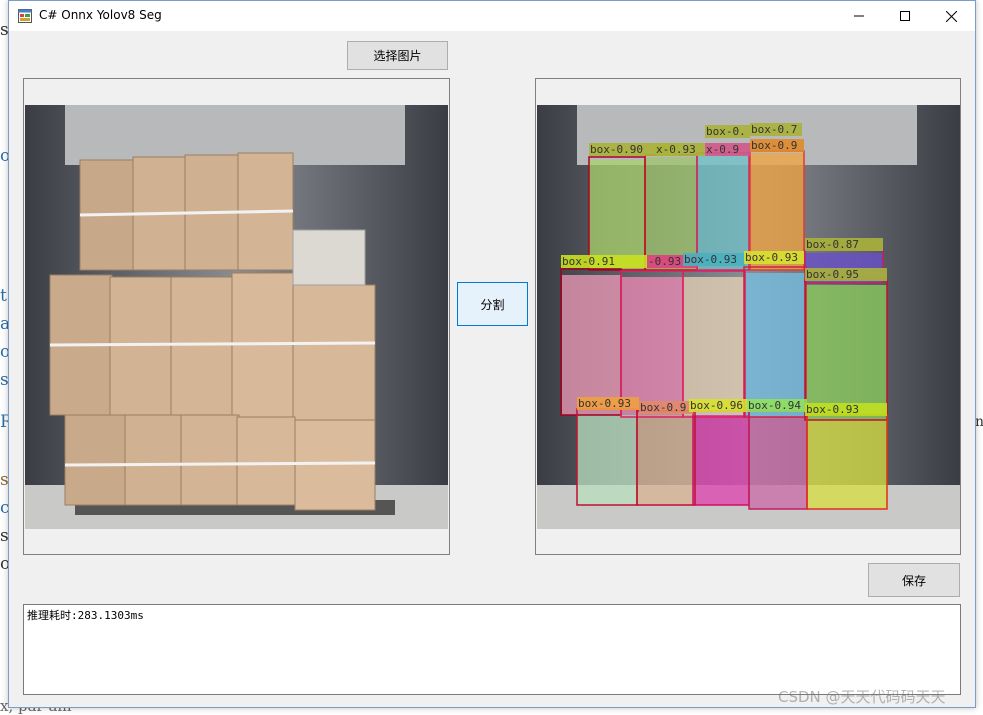  What do you see at coordinates (676, 149) in the screenshot?
I see `detection-label: x-0.93` at bounding box center [676, 149].